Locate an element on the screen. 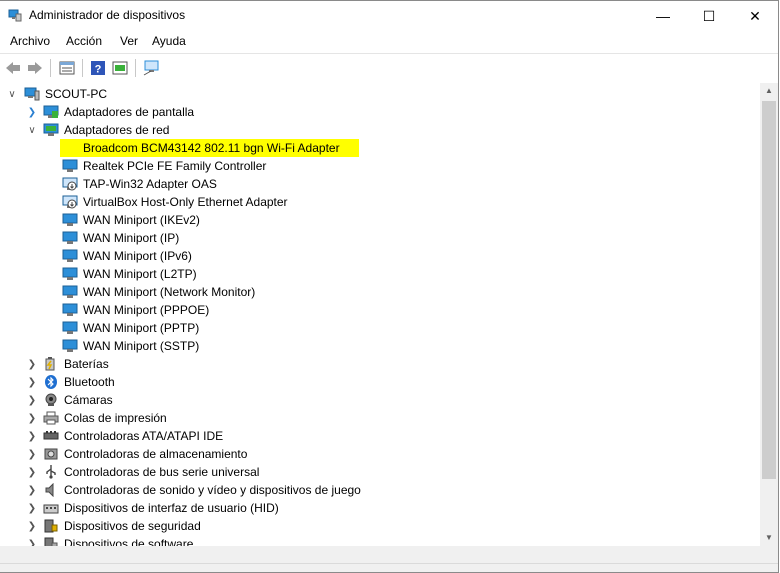  update-icon is located at coordinates (120, 68).